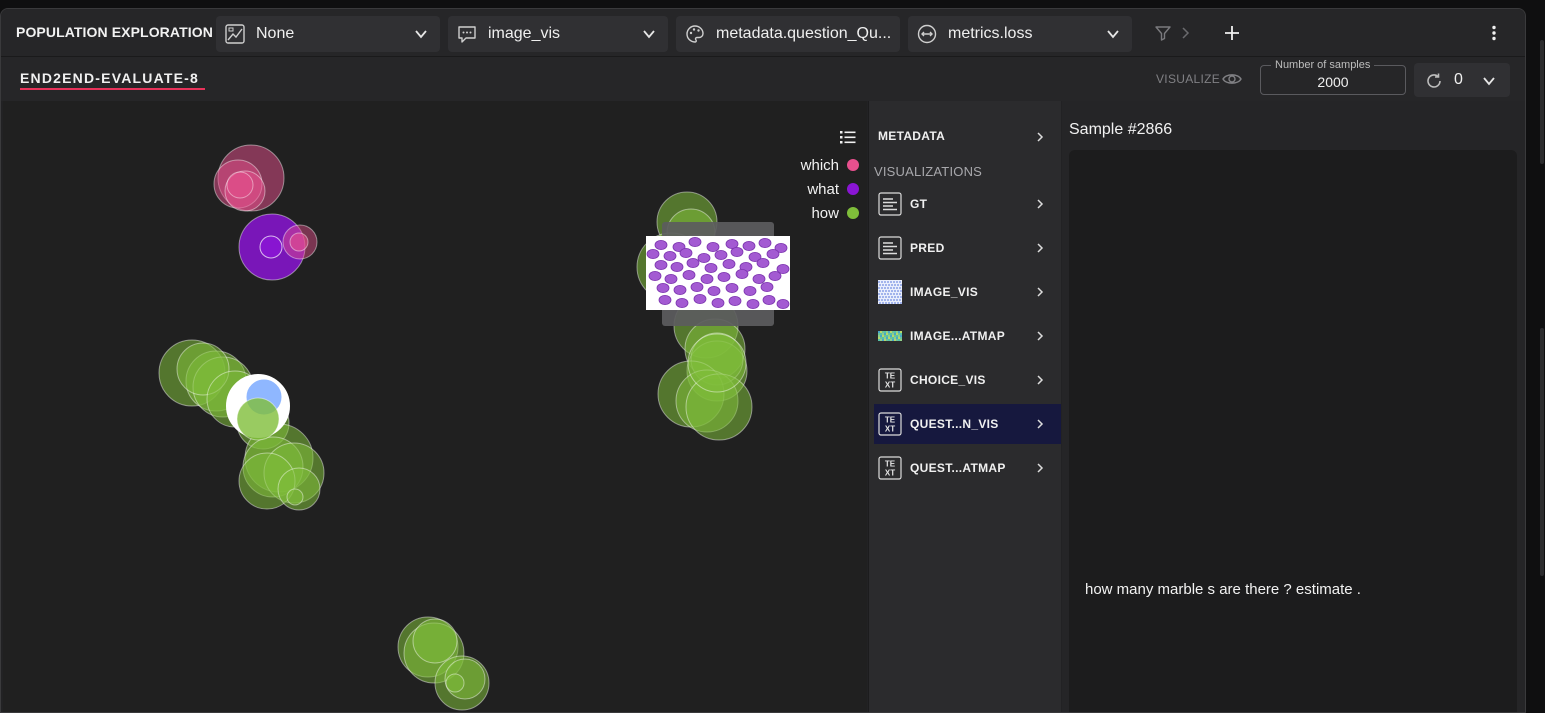 The width and height of the screenshot is (1545, 713). What do you see at coordinates (467, 34) in the screenshot?
I see `comment-icon` at bounding box center [467, 34].